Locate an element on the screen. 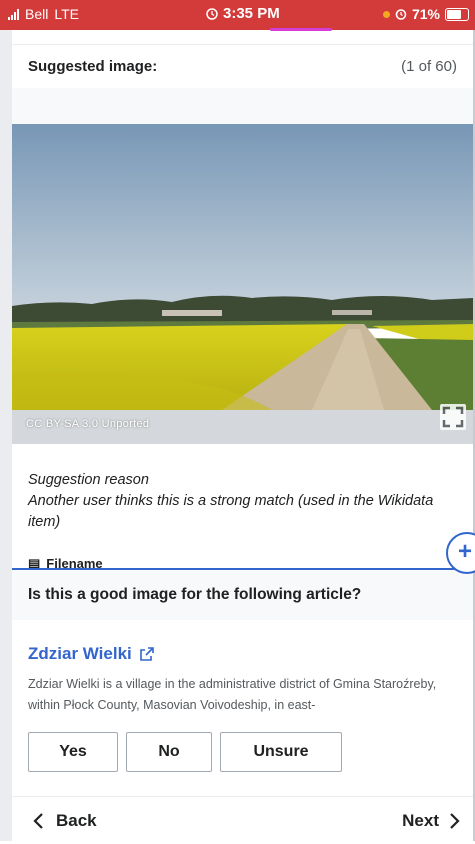 This screenshot has height=844, width=475. image-top-band is located at coordinates (242, 106).